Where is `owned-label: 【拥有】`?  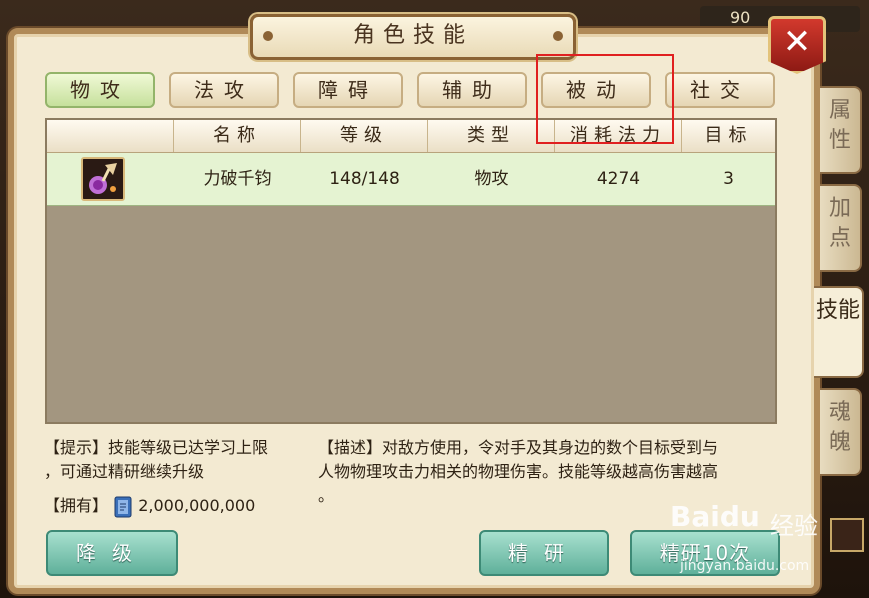
owned-label: 【拥有】 is located at coordinates (76, 505).